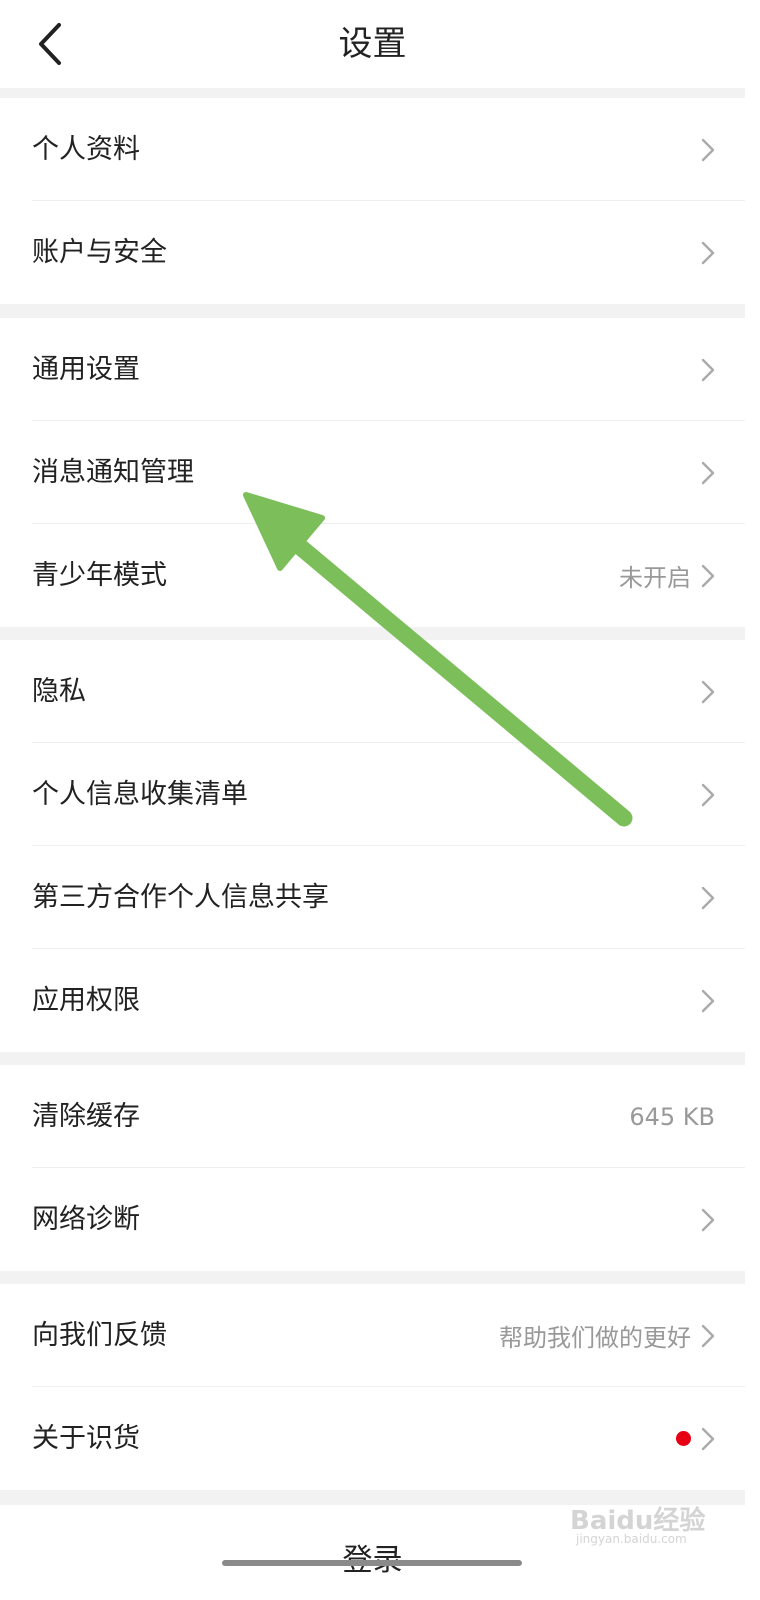 This screenshot has height=1600, width=760. Describe the element at coordinates (372, 149) in the screenshot. I see `row-personal-profile: 个人资料` at that location.